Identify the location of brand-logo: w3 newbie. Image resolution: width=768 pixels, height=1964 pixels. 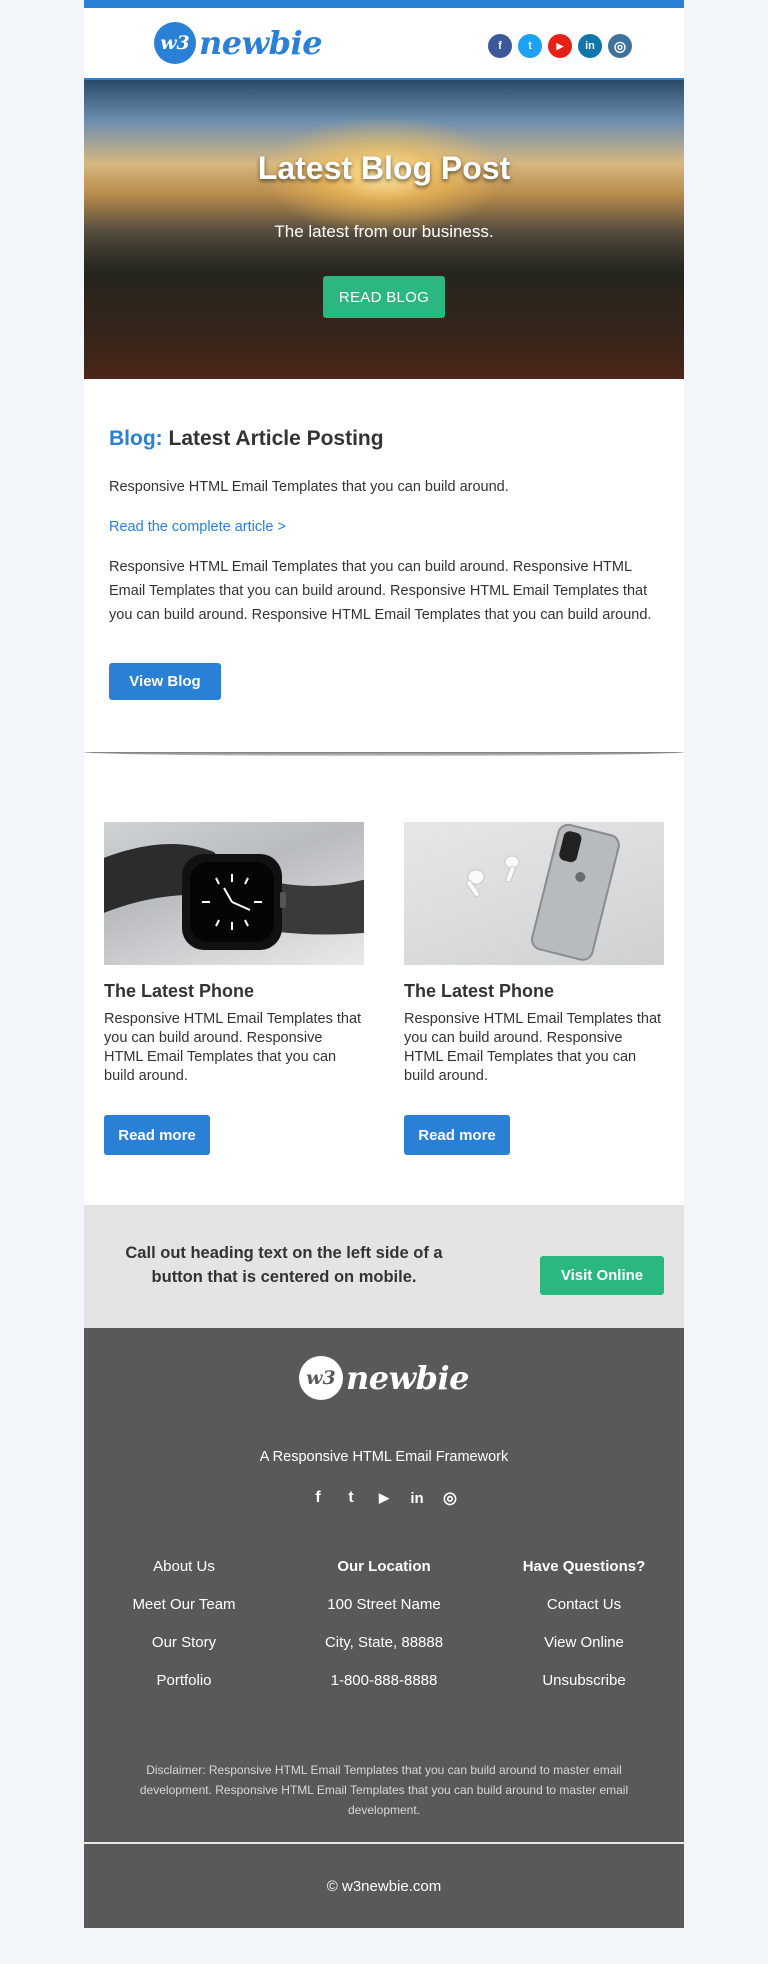
(238, 43).